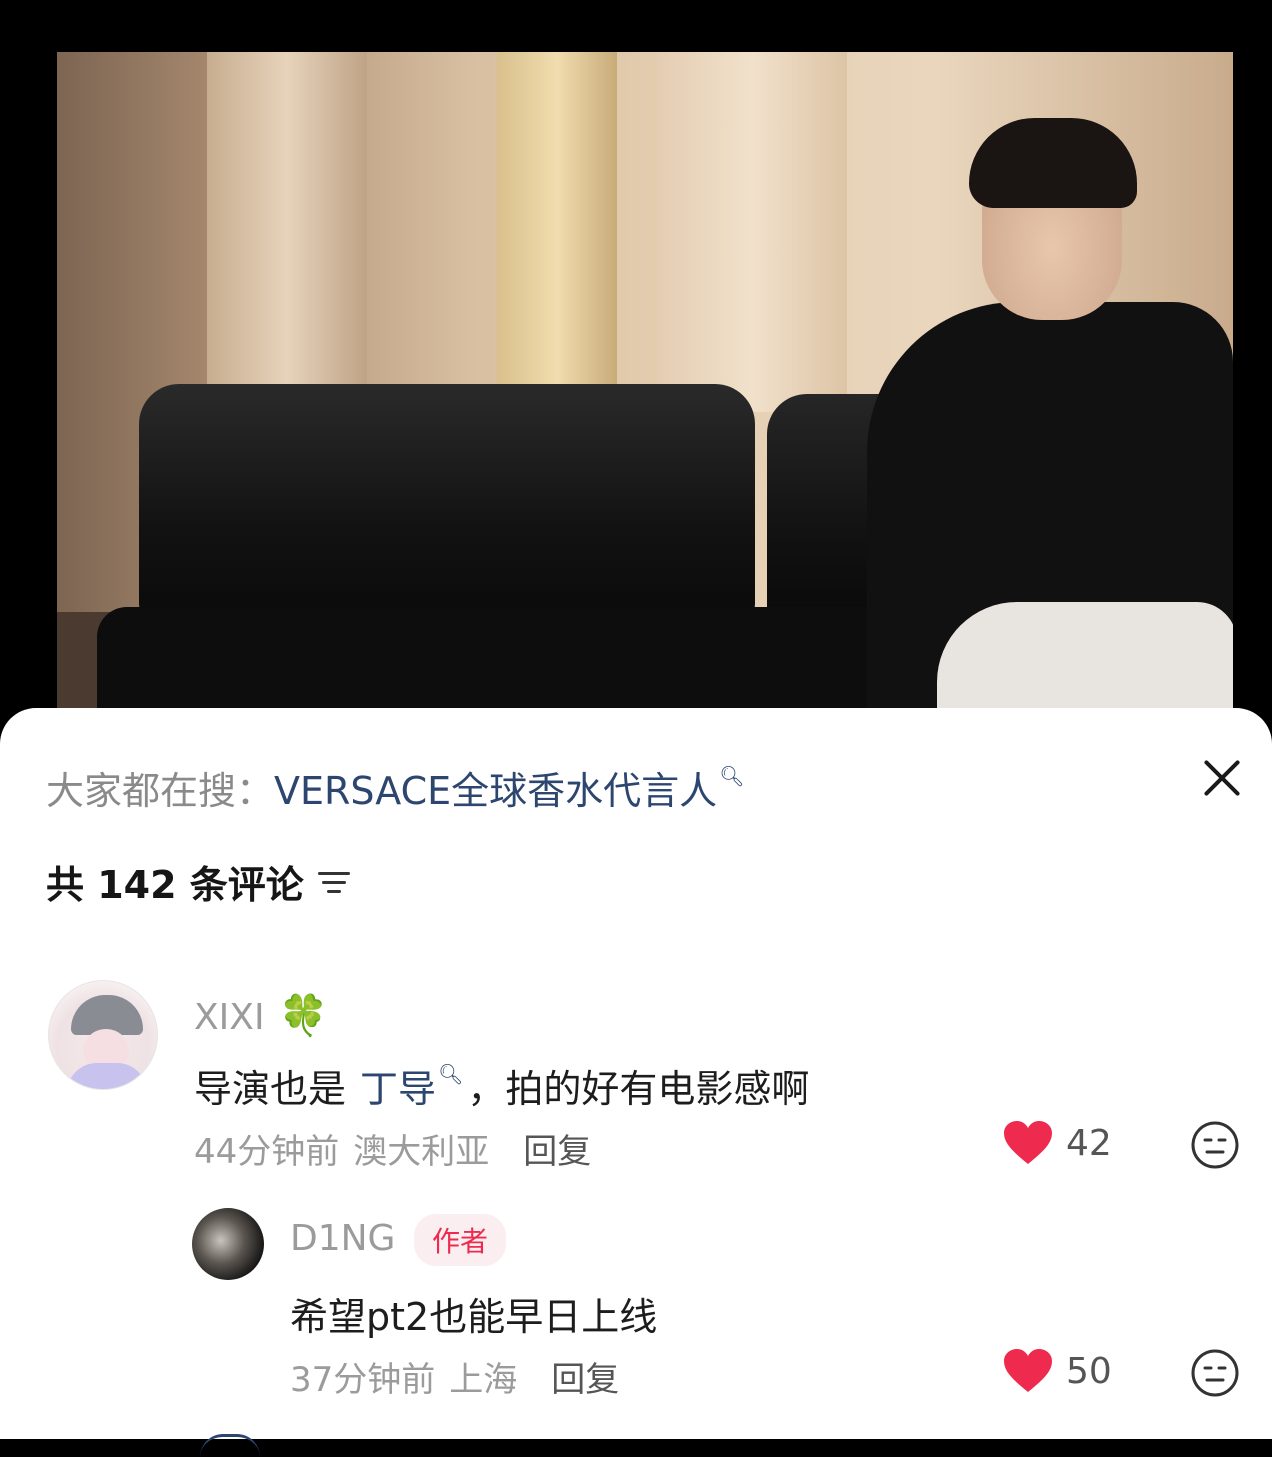  I want to click on author-badge: 作者, so click(460, 1240).